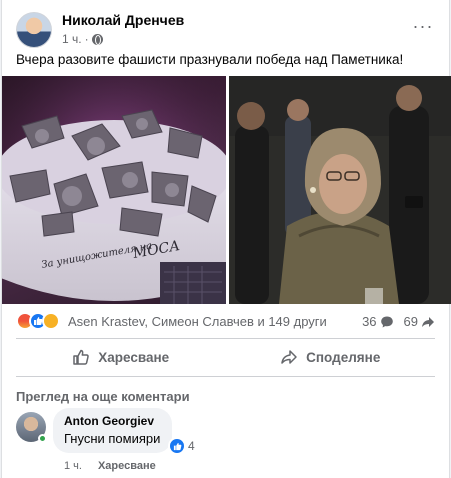 The image size is (451, 478). Describe the element at coordinates (398, 321) in the screenshot. I see `engagement-counts: 36 69` at that location.